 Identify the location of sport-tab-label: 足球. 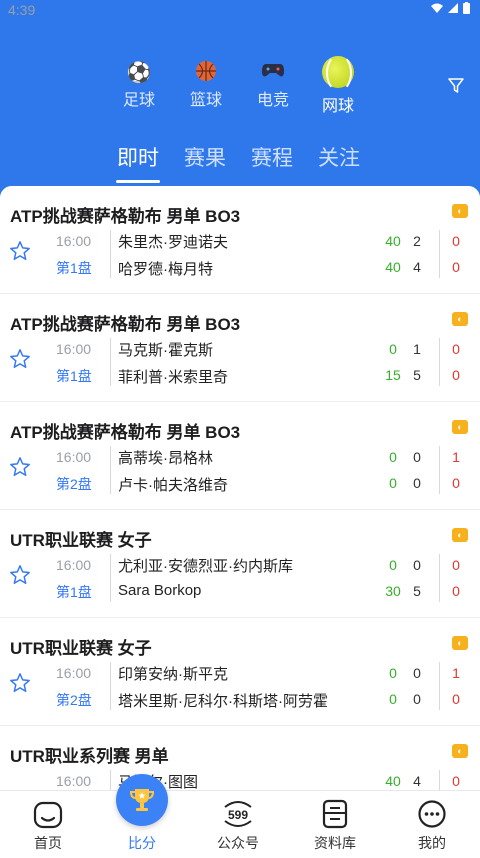
(138, 100).